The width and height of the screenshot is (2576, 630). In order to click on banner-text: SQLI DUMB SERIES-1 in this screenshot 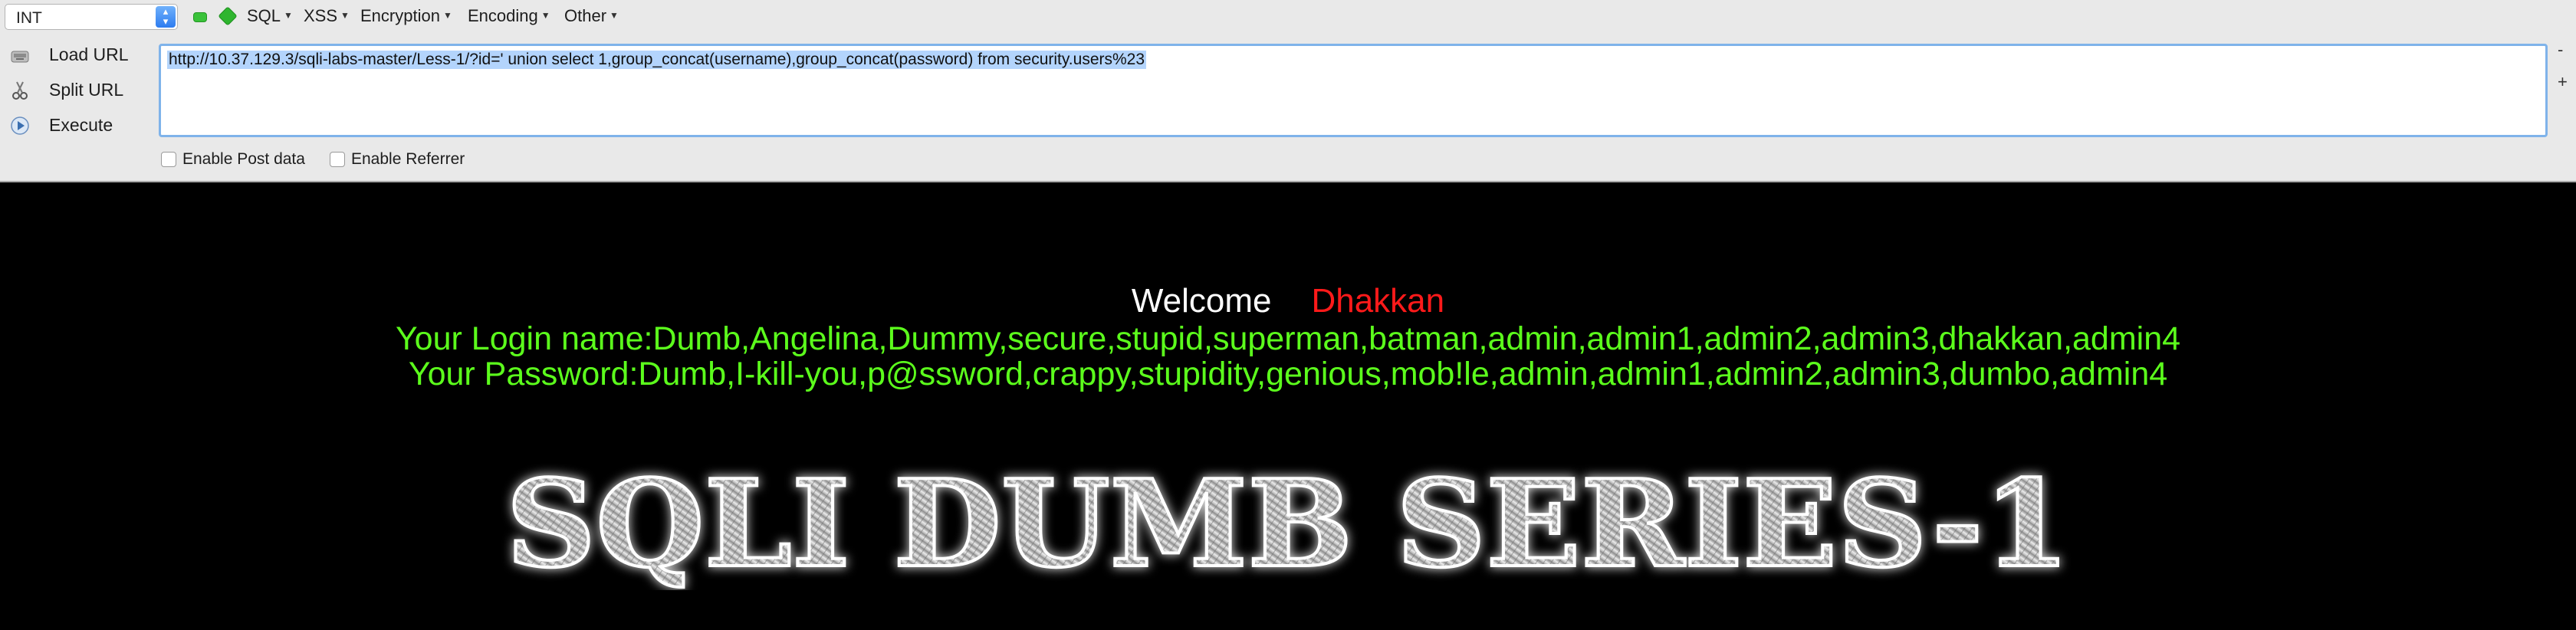, I will do `click(1288, 522)`.